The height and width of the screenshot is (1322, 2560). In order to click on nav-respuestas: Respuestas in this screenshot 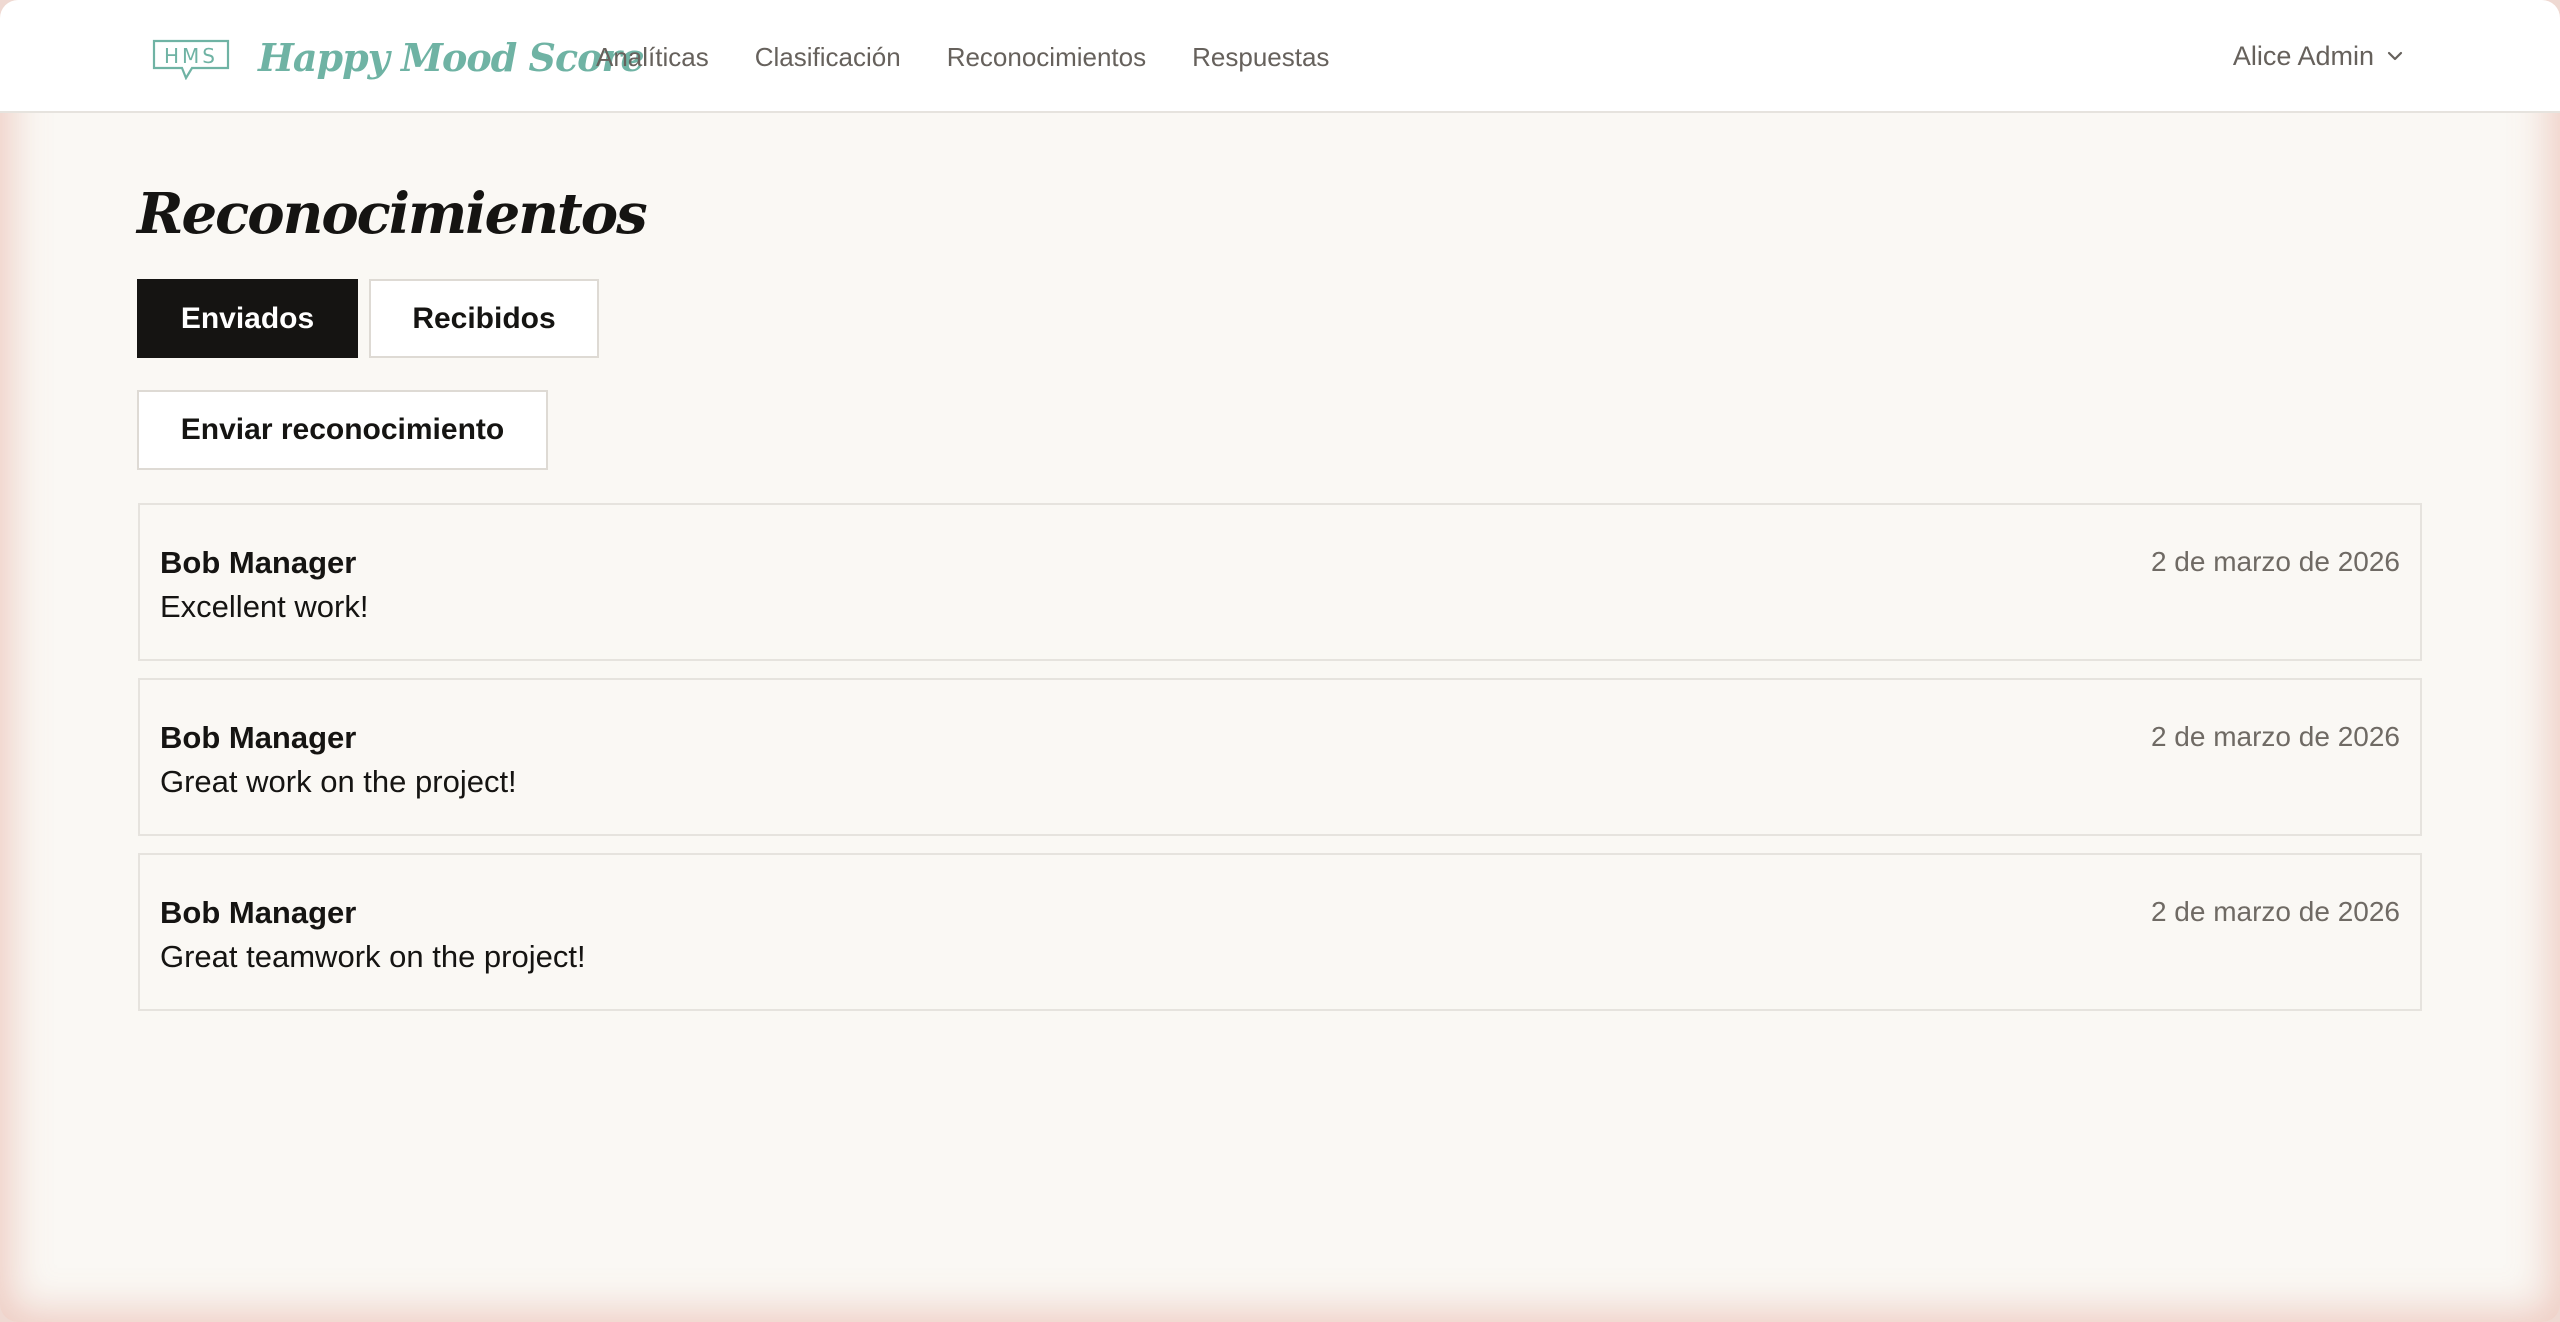, I will do `click(1260, 58)`.